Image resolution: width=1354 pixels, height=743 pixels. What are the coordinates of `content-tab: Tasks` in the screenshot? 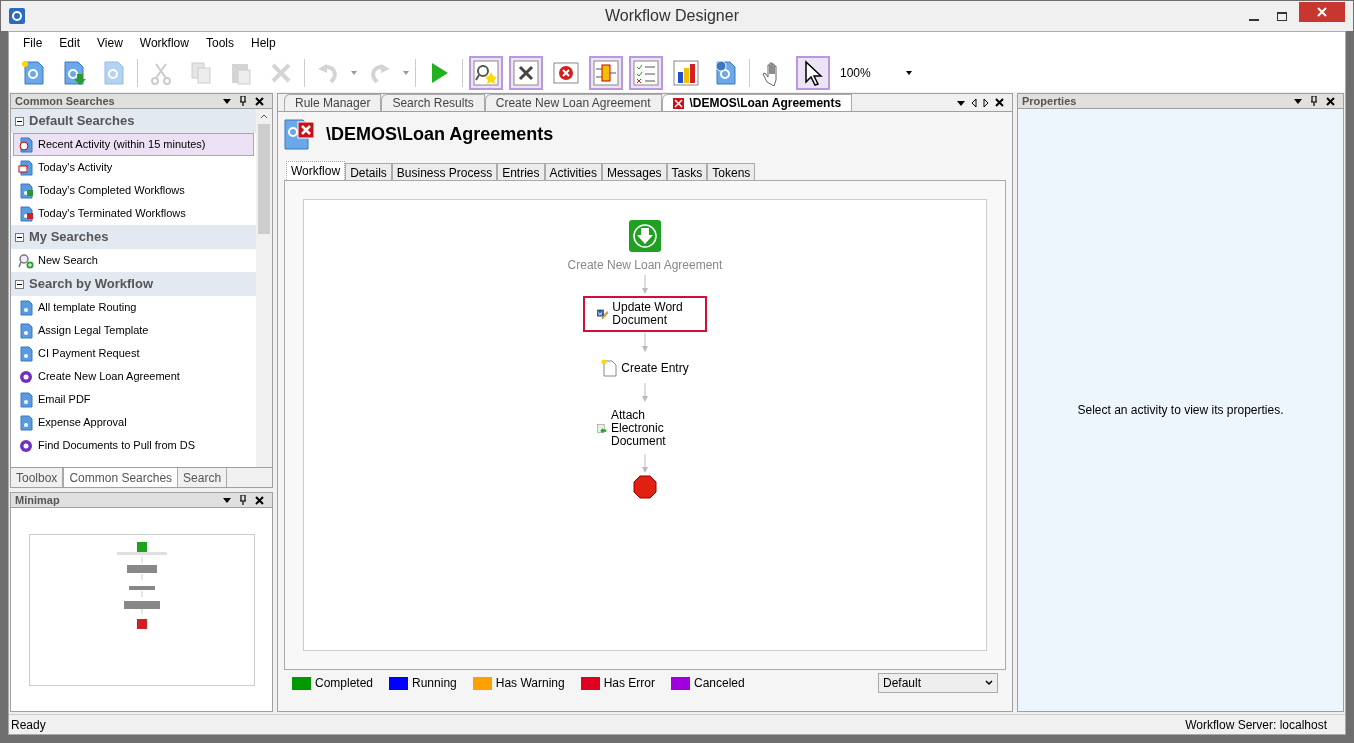 It's located at (687, 171).